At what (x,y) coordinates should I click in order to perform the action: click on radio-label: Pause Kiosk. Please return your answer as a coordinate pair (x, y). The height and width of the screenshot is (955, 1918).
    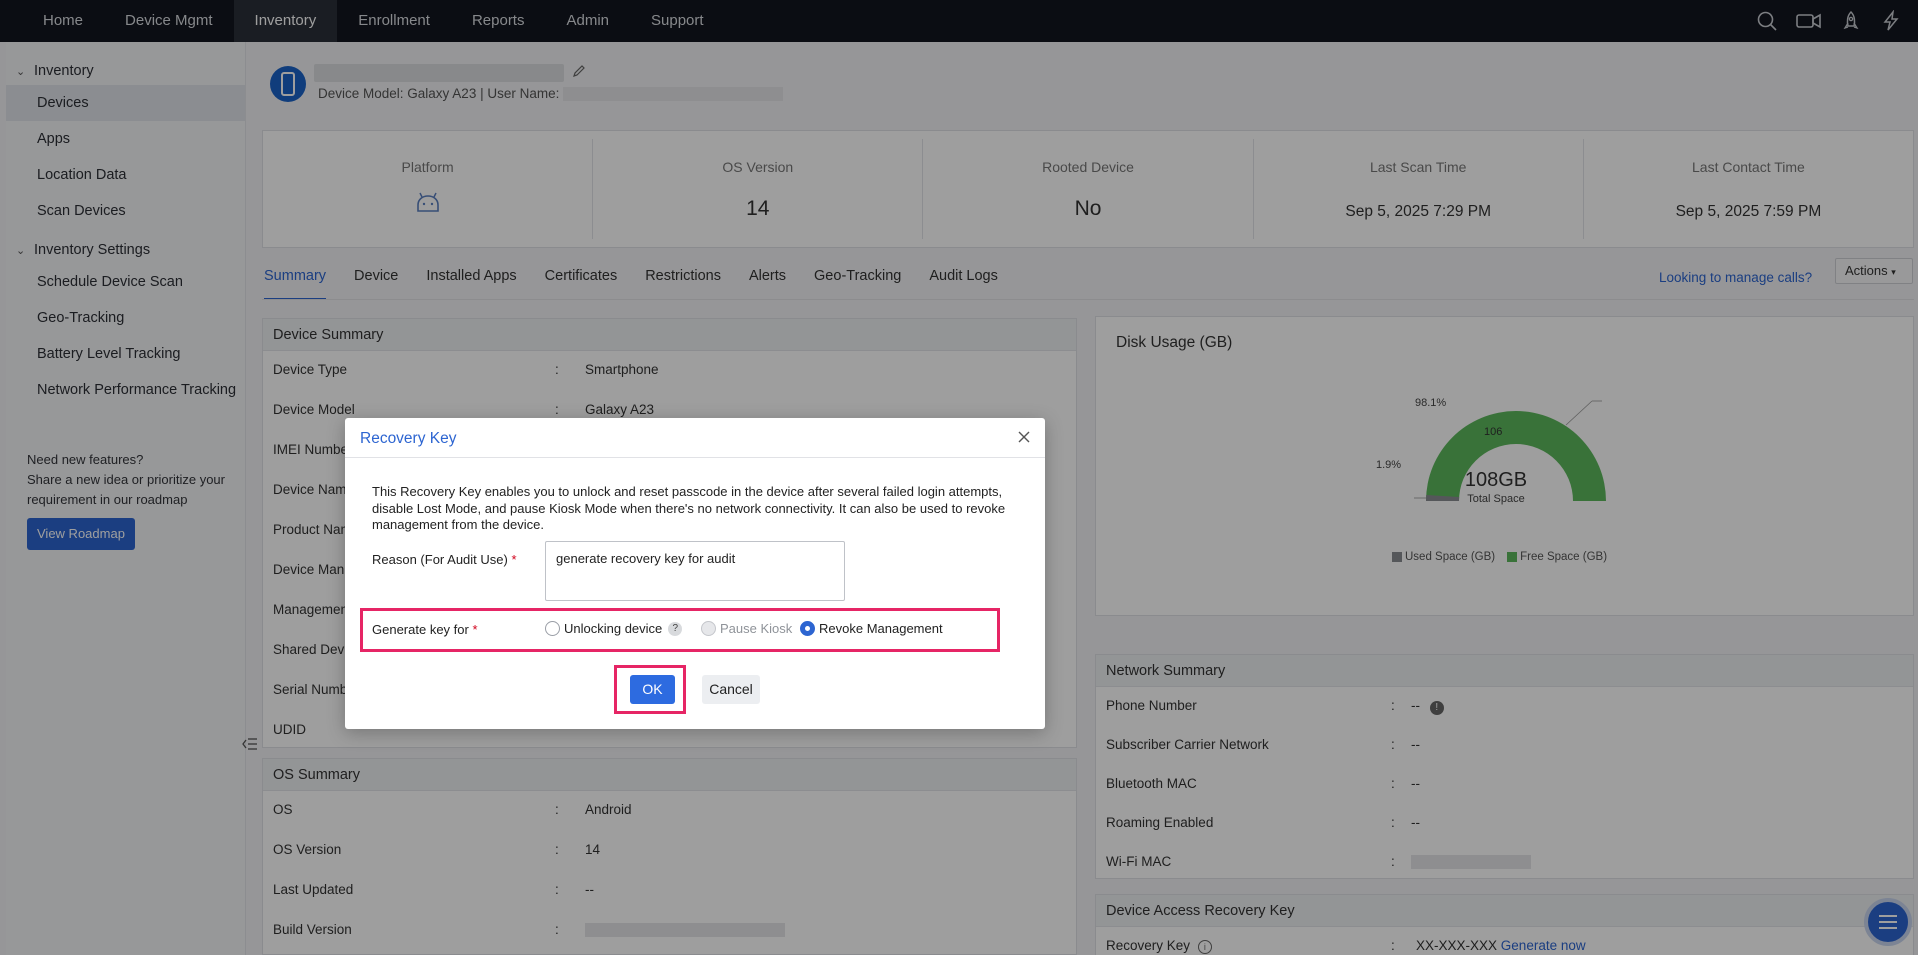
    Looking at the image, I should click on (756, 628).